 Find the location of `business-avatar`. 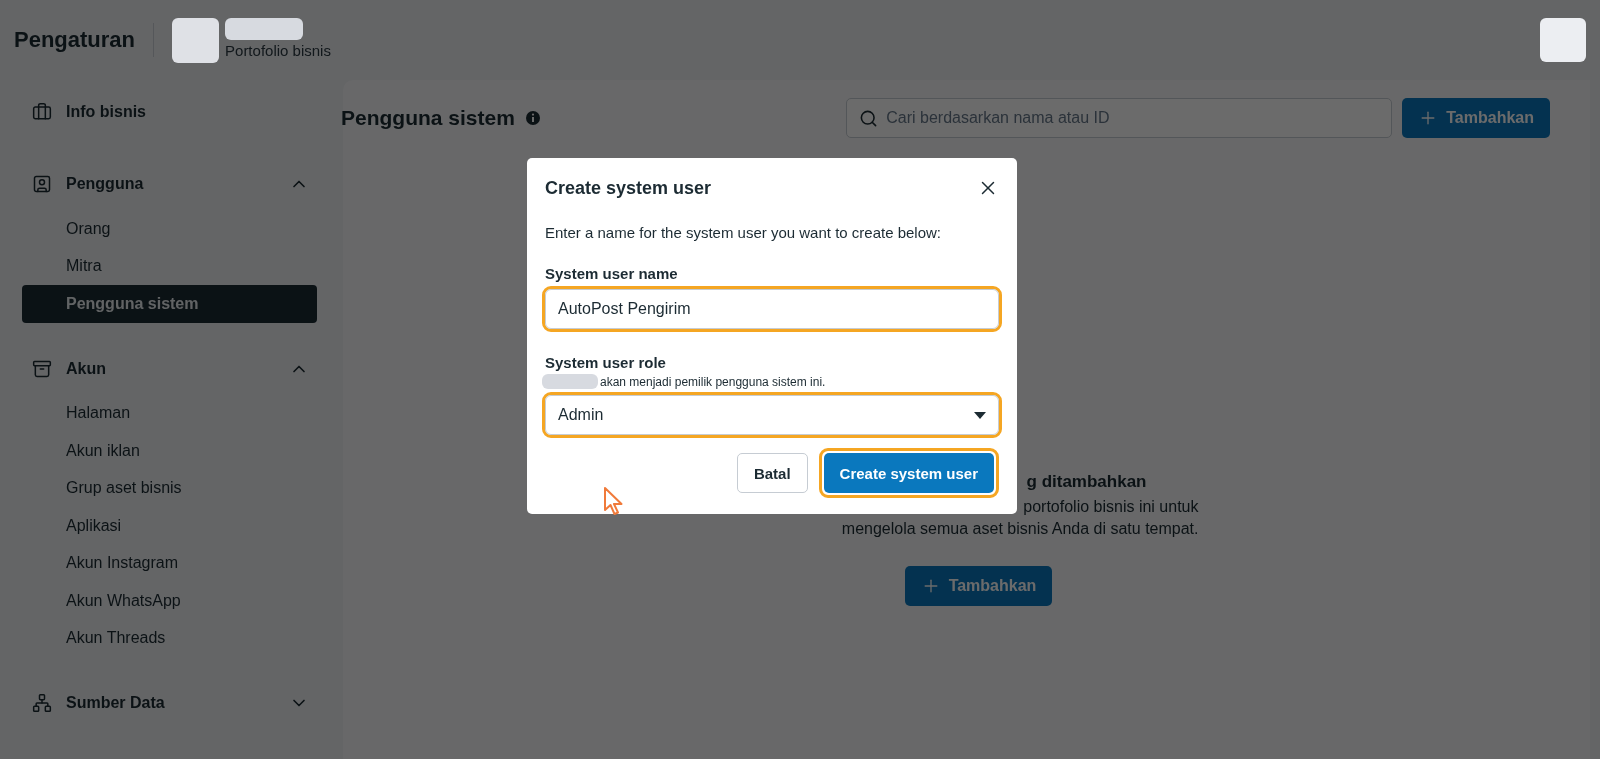

business-avatar is located at coordinates (196, 40).